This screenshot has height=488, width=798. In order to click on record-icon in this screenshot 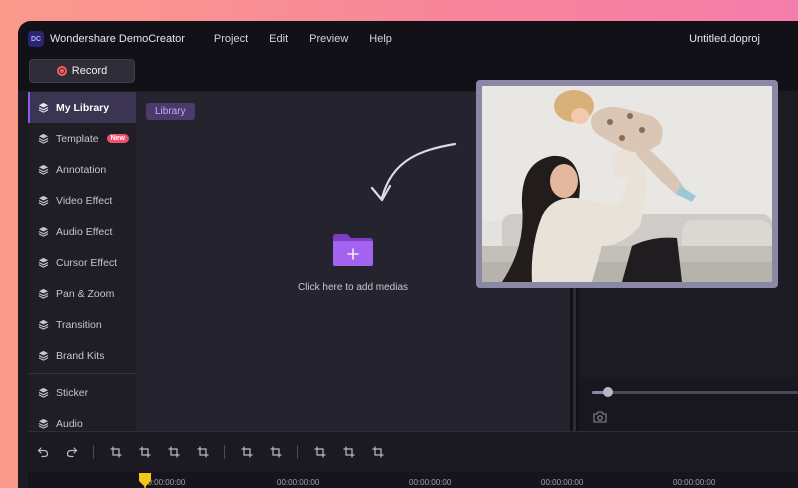, I will do `click(61, 71)`.